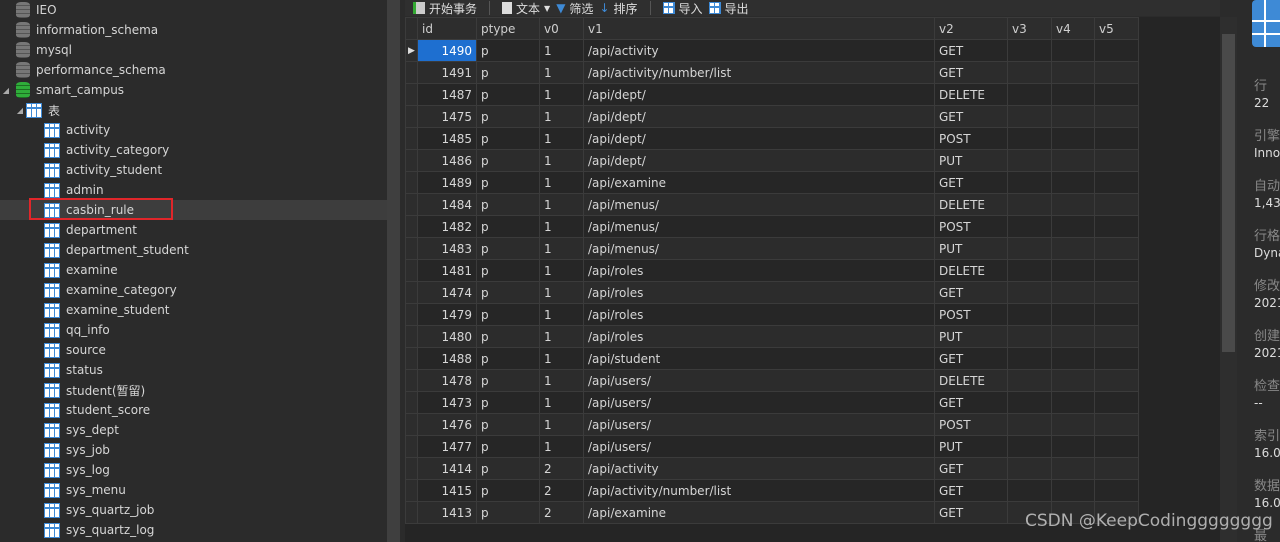 Image resolution: width=1280 pixels, height=542 pixels. What do you see at coordinates (447, 94) in the screenshot?
I see `cell-id: 1487` at bounding box center [447, 94].